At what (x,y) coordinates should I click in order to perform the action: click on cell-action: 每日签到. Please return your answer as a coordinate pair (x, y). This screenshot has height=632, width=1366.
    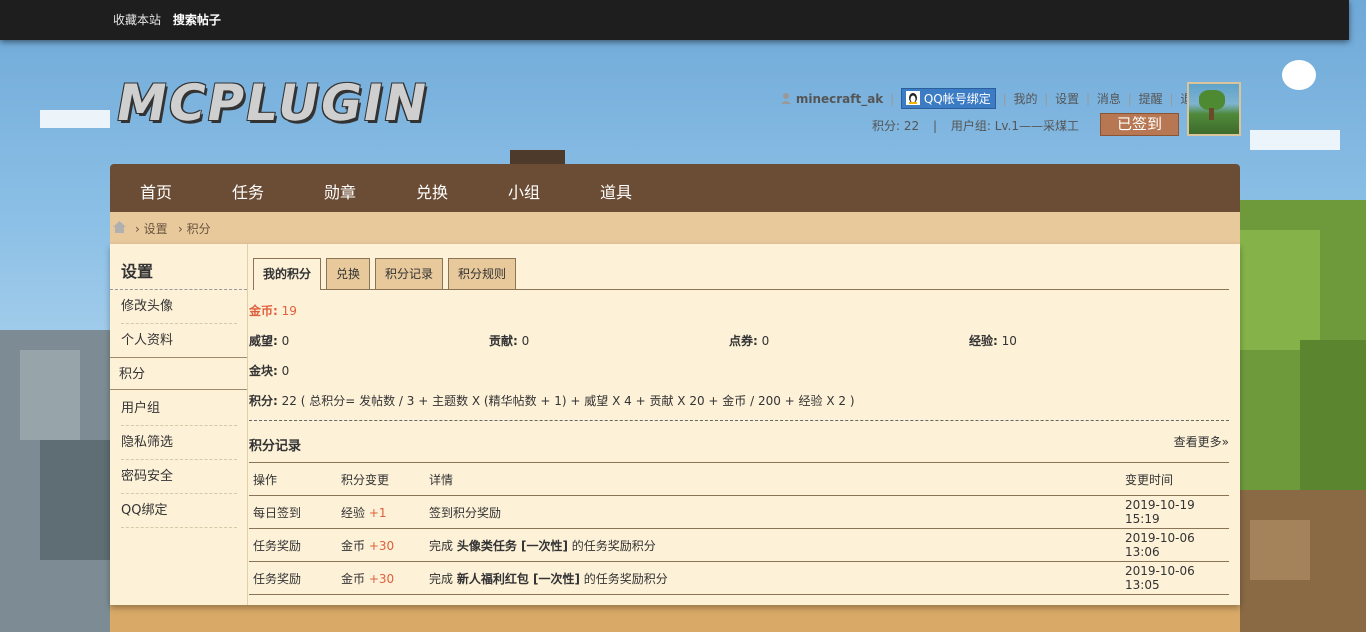
    Looking at the image, I should click on (293, 512).